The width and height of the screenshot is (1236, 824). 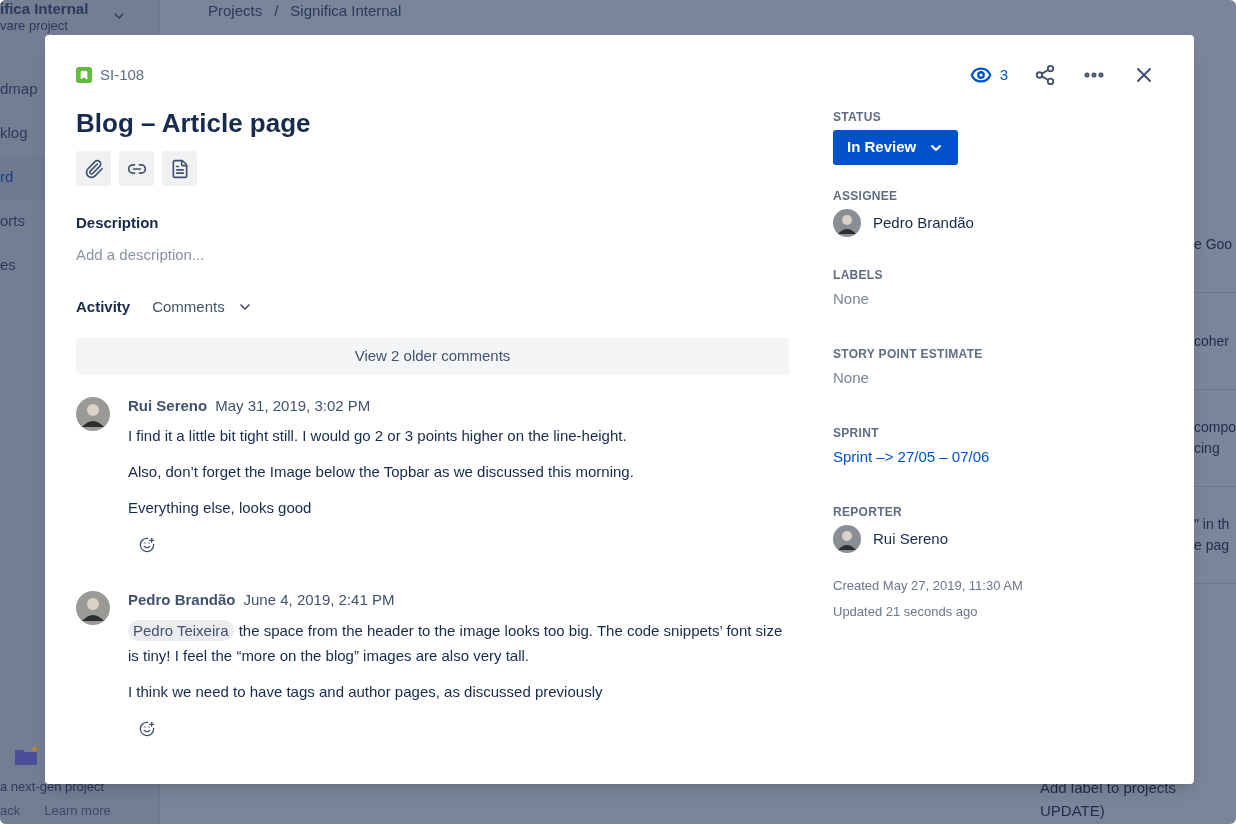 I want to click on card-text: coher, so click(x=1212, y=341).